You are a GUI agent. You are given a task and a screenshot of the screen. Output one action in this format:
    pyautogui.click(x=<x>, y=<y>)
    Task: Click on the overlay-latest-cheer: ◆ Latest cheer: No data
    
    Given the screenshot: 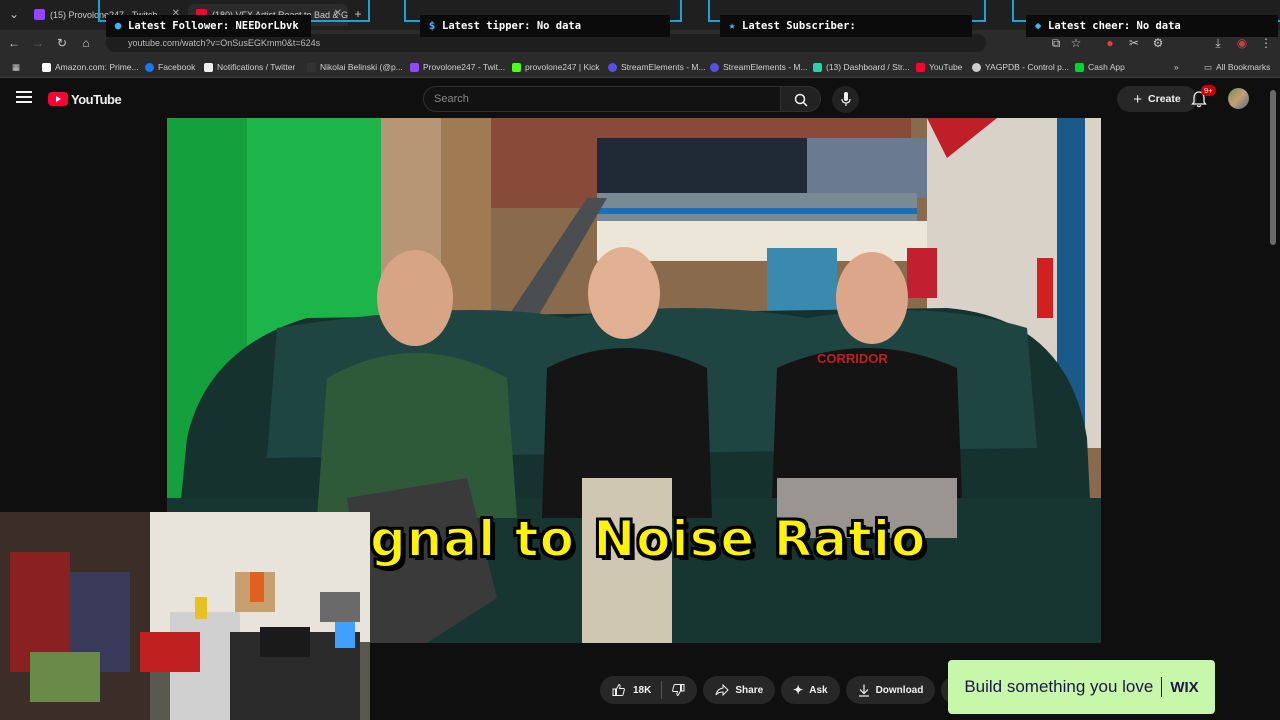 What is the action you would take?
    pyautogui.click(x=1146, y=21)
    